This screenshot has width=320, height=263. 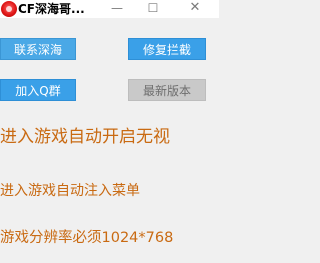 What do you see at coordinates (85, 137) in the screenshot?
I see `notice-auto-enable: 进入游戏自动开启无视` at bounding box center [85, 137].